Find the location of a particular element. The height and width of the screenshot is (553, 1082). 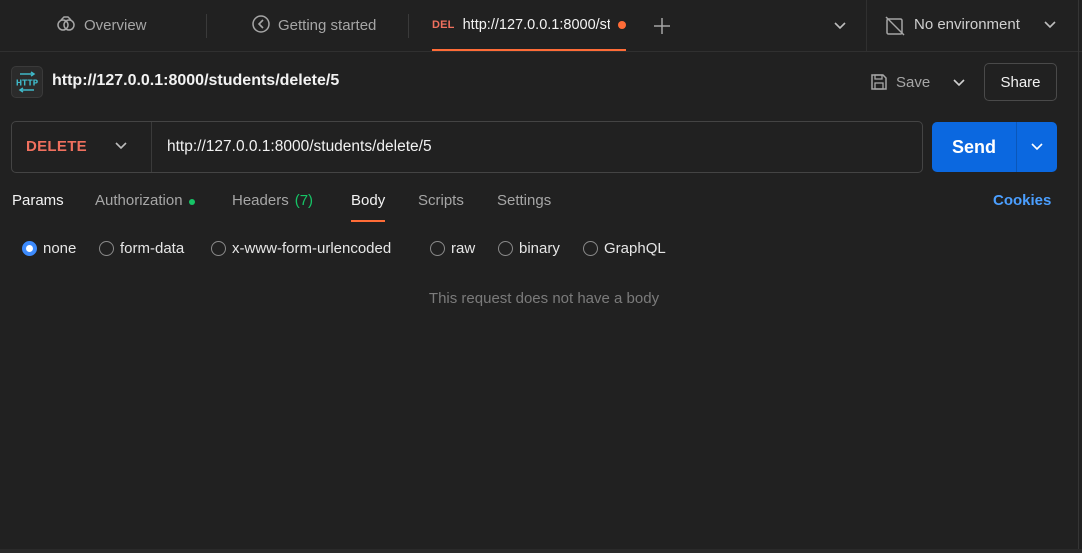

request-name: http://127.0.0.1:8000/students/delete/5 is located at coordinates (195, 81).